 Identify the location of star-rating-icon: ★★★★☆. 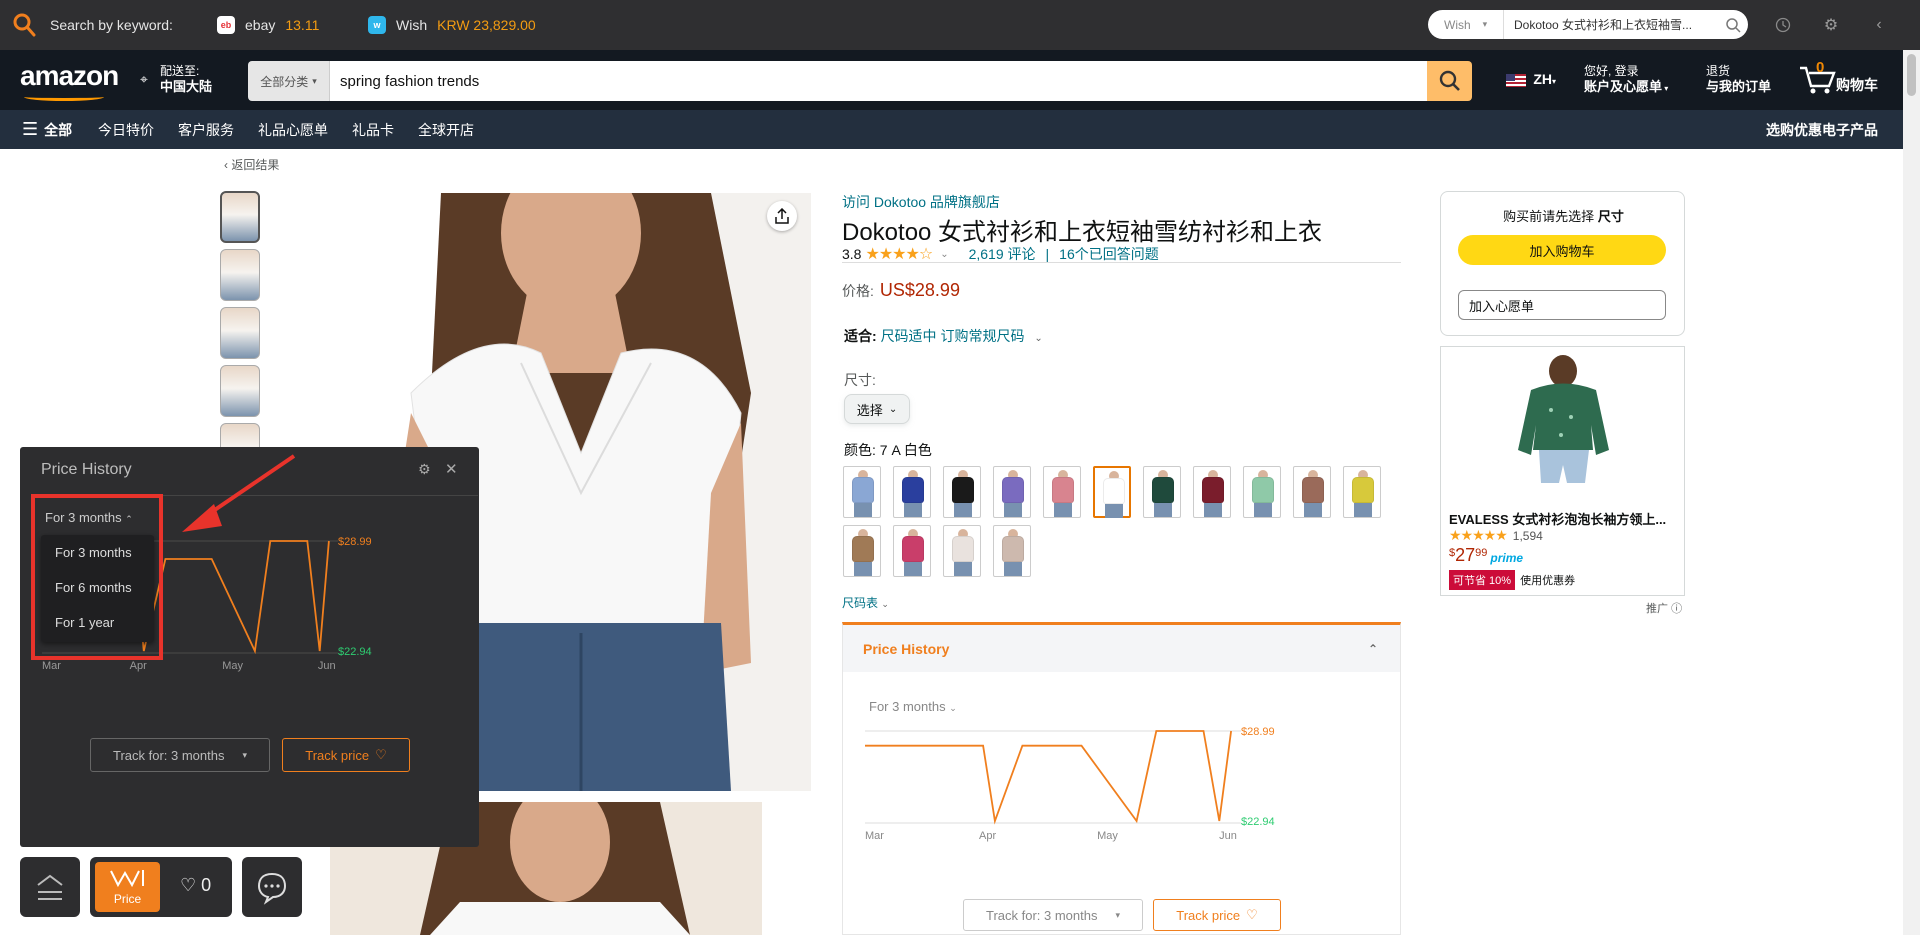
(899, 254).